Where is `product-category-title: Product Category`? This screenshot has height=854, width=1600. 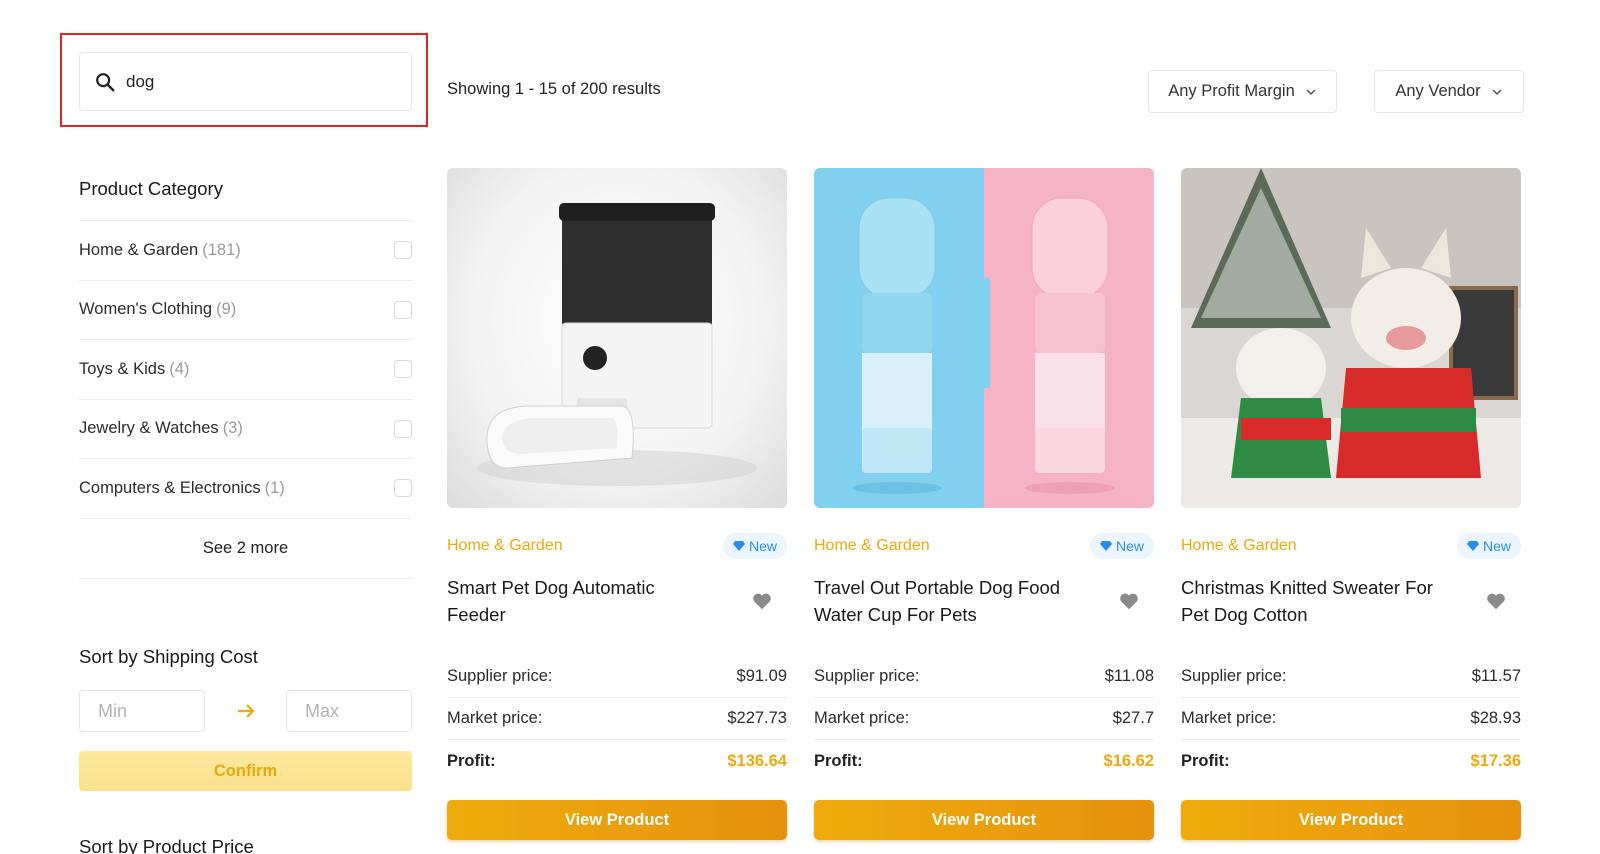 product-category-title: Product Category is located at coordinates (151, 188).